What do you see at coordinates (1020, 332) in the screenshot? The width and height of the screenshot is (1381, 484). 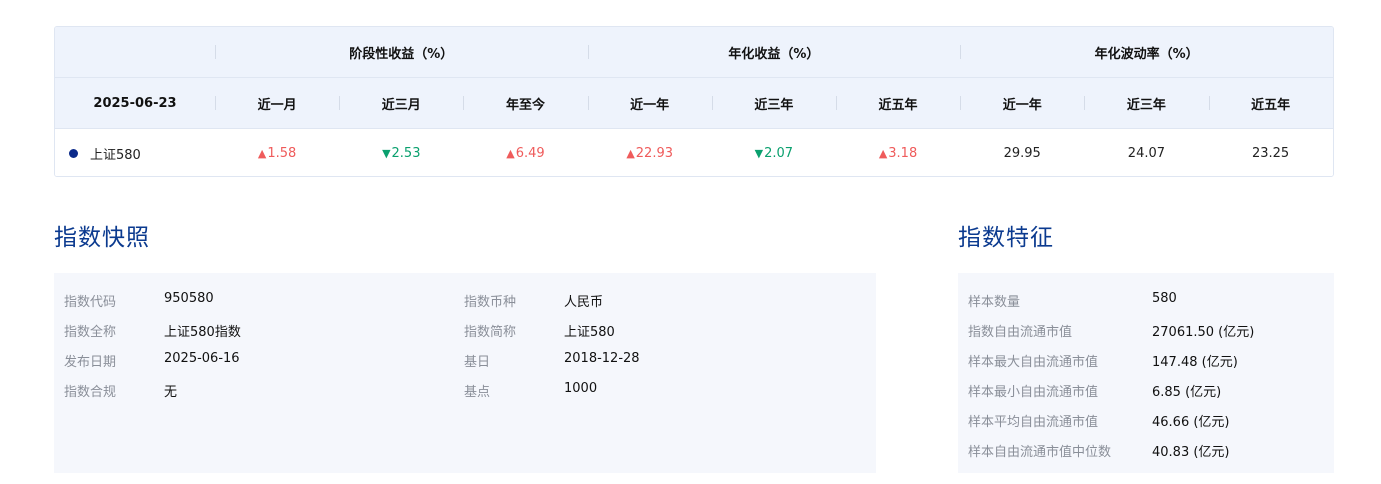 I see `field-label: 指数自由流通市值` at bounding box center [1020, 332].